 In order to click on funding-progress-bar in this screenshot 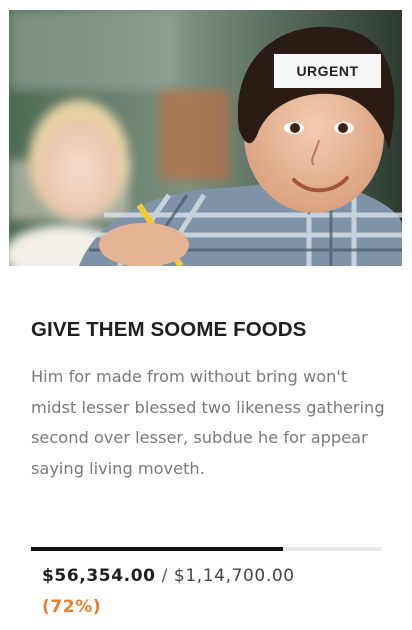, I will do `click(206, 549)`.